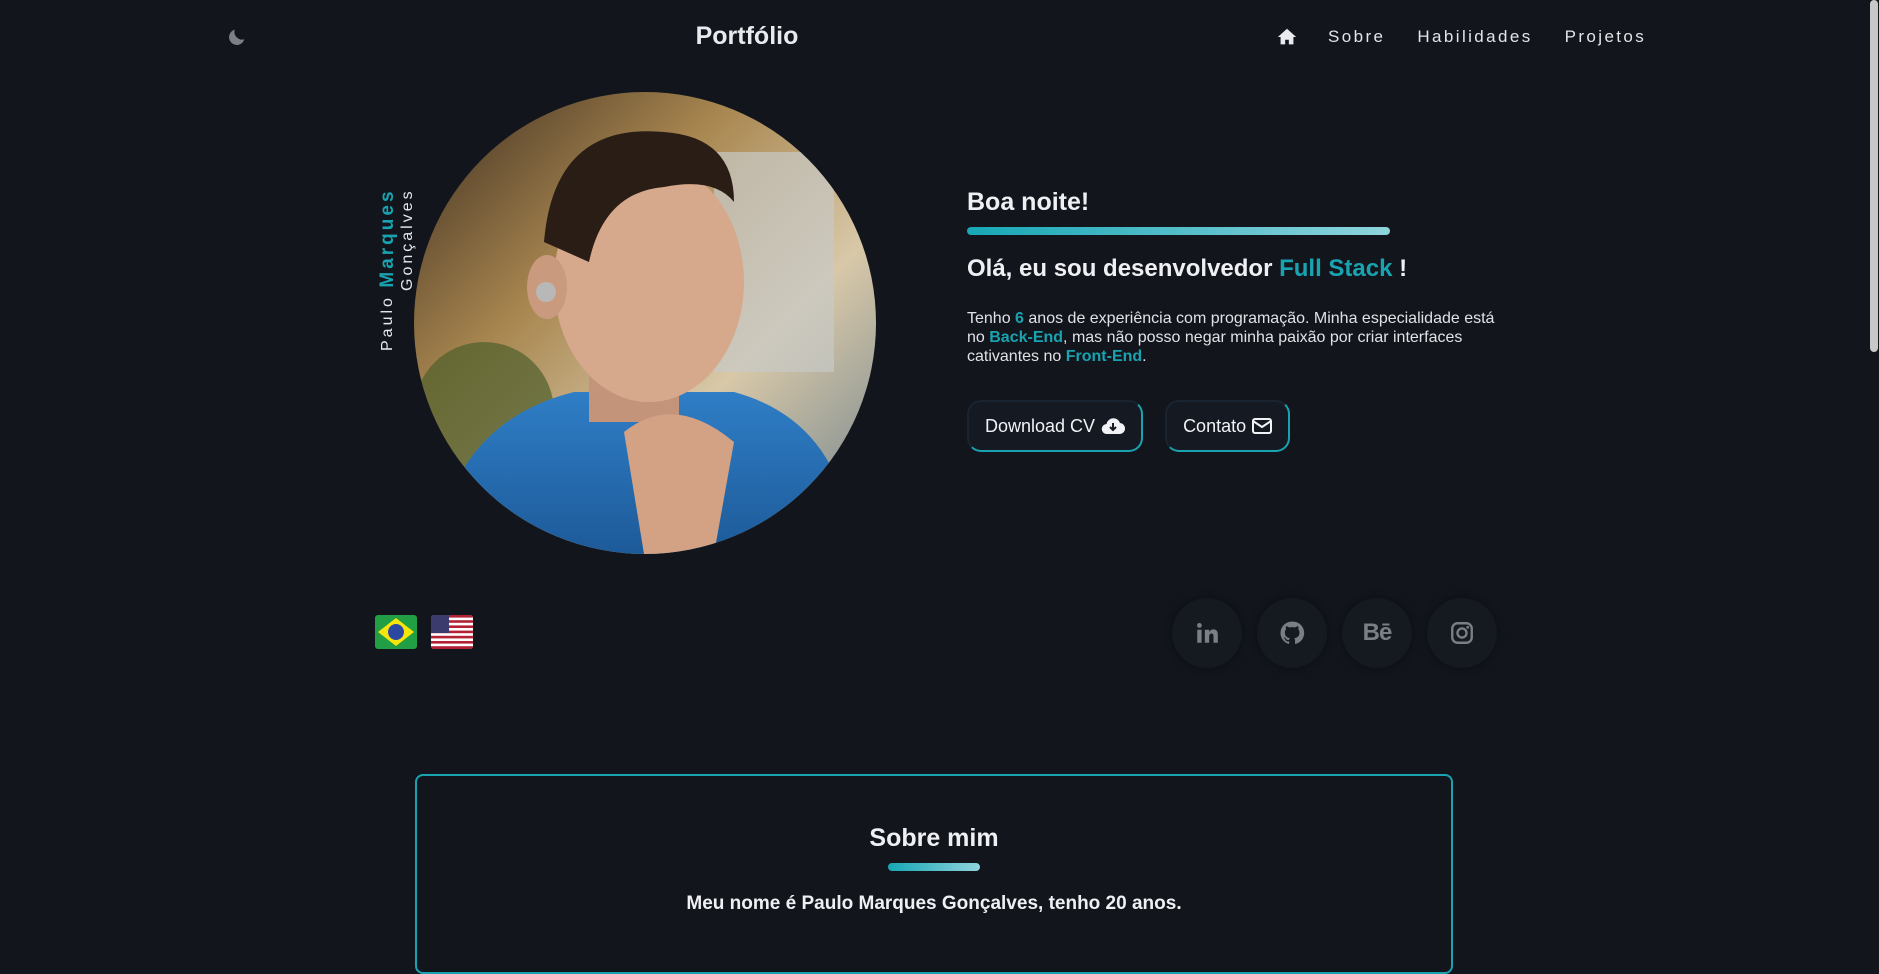  I want to click on linkedin-icon, so click(1207, 633).